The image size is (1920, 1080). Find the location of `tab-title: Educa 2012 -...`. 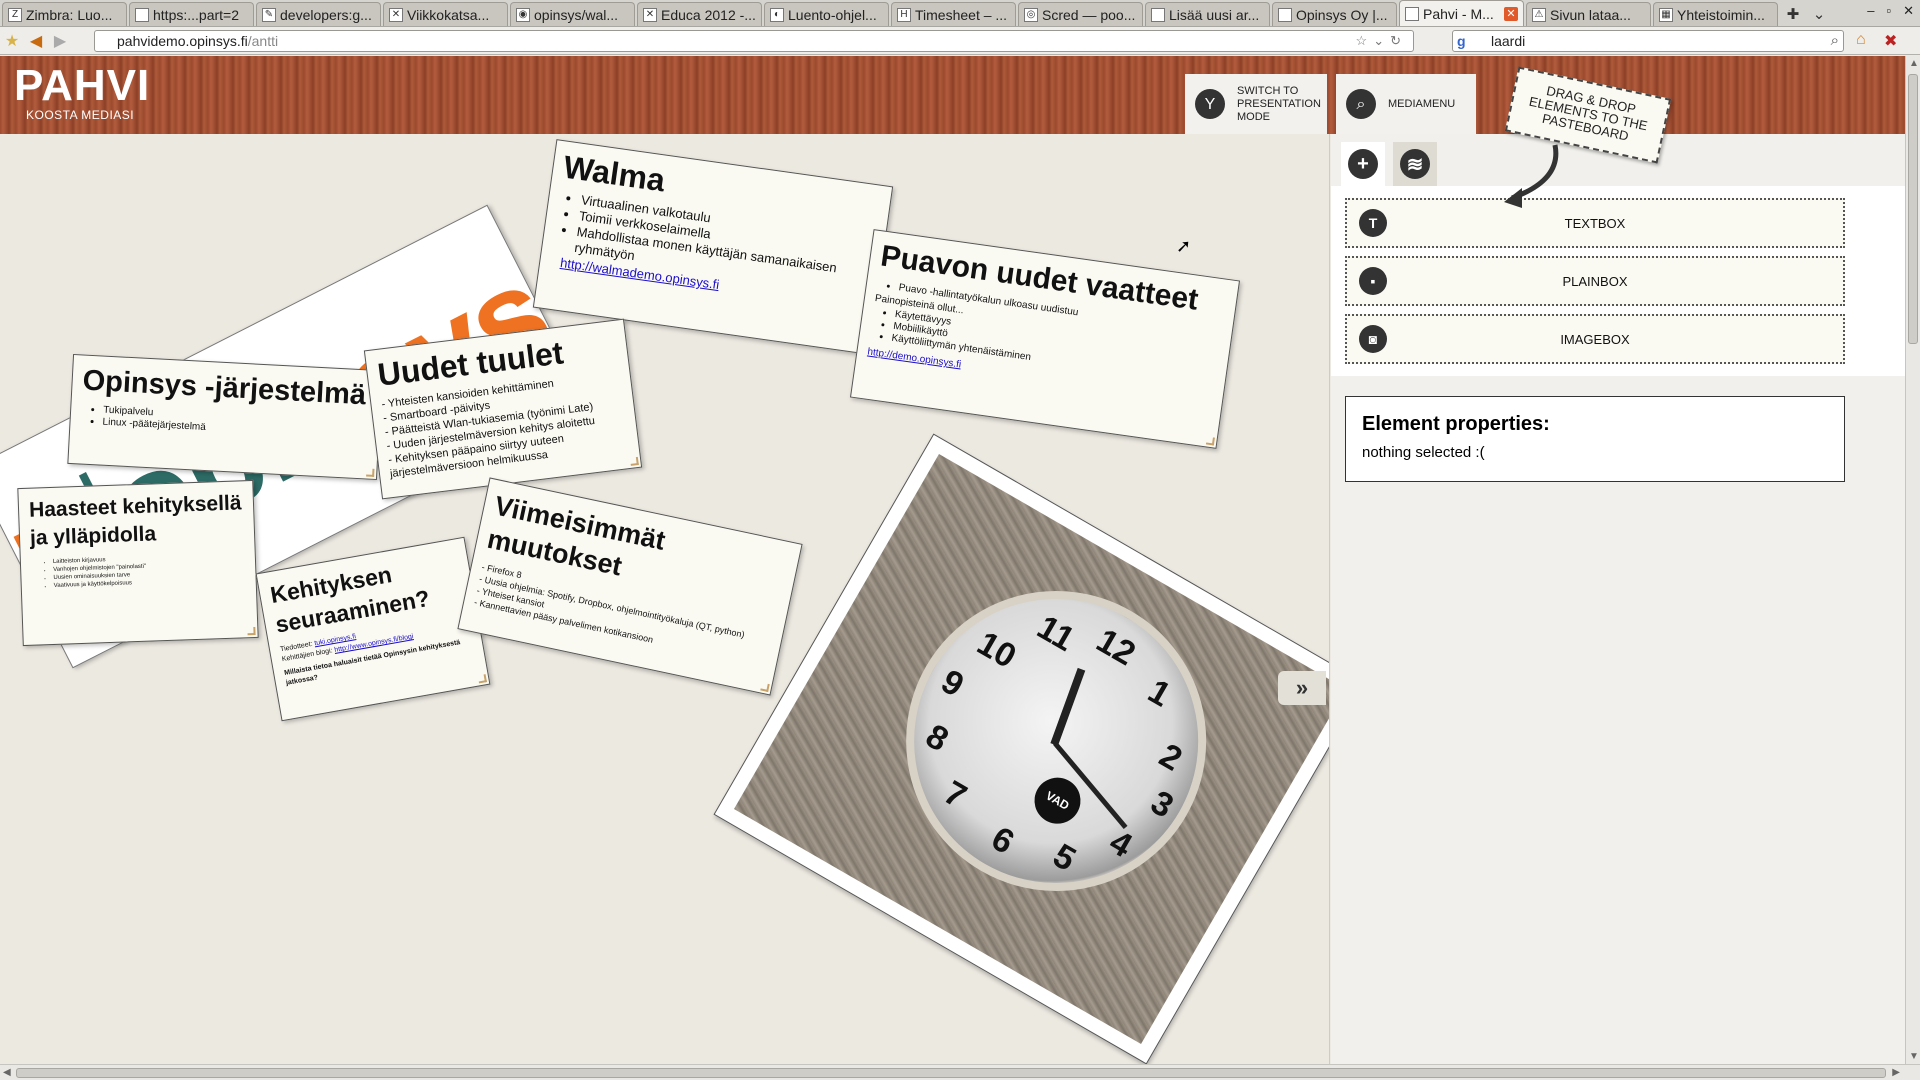

tab-title: Educa 2012 -... is located at coordinates (708, 14).